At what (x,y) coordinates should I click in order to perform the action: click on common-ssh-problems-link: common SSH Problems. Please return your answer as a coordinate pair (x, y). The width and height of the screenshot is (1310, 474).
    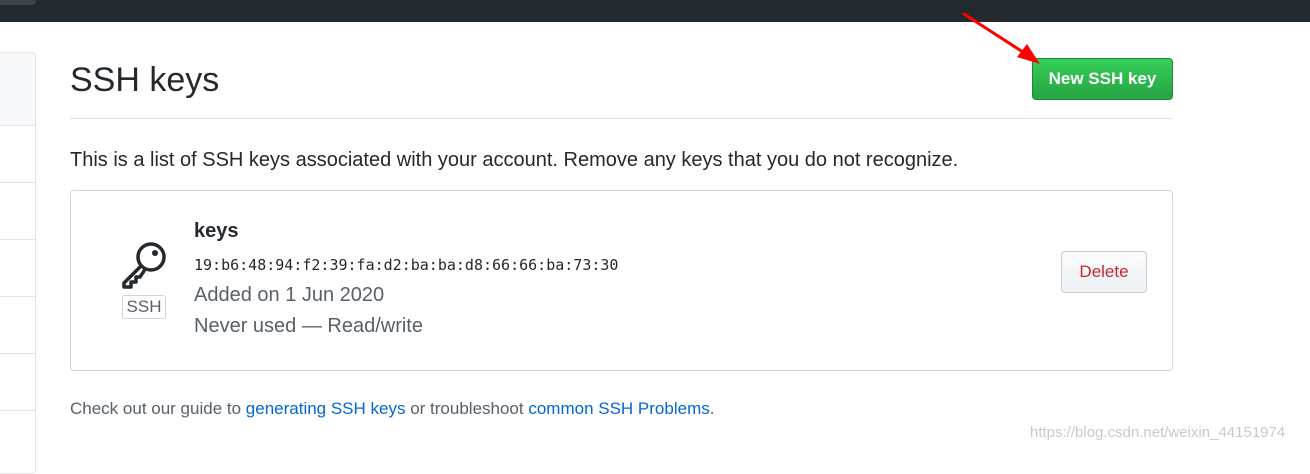
    Looking at the image, I should click on (618, 408).